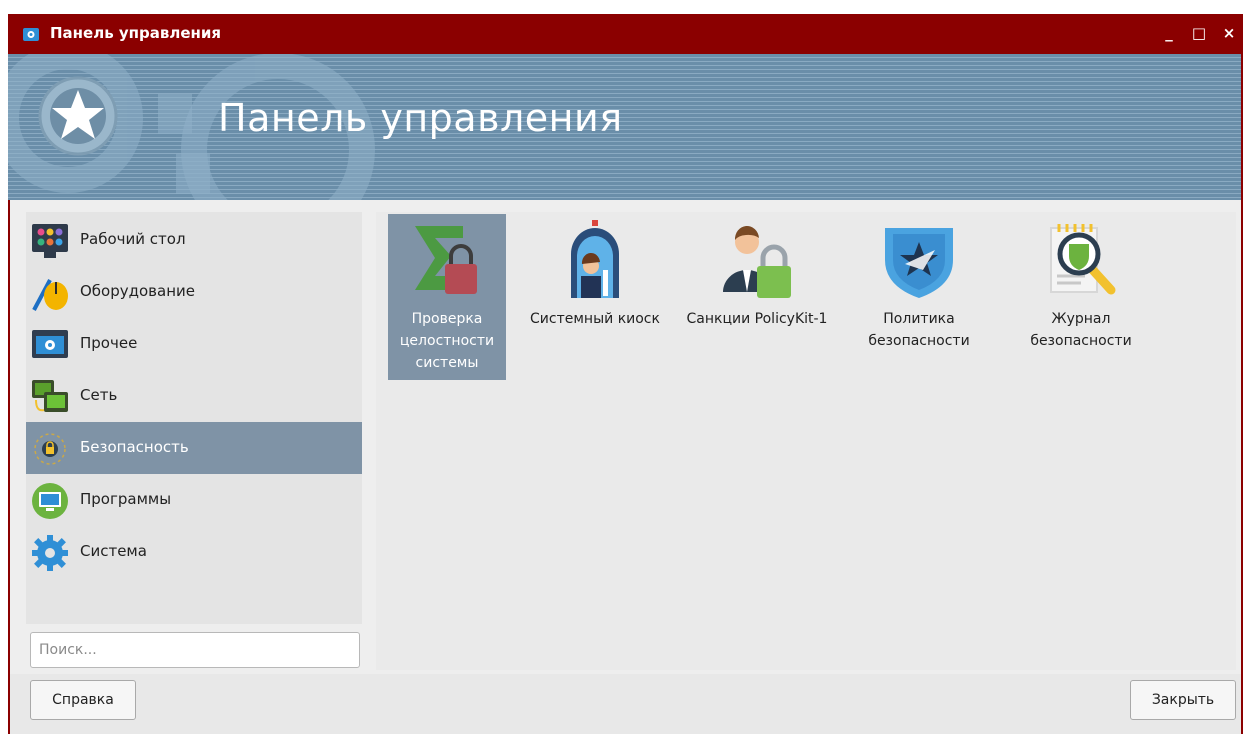  What do you see at coordinates (595, 319) in the screenshot?
I see `tile-label: Системный киоск` at bounding box center [595, 319].